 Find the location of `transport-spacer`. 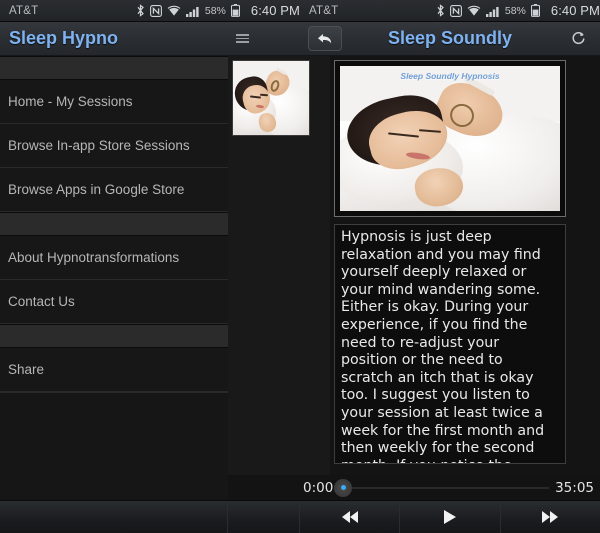

transport-spacer is located at coordinates (264, 517).